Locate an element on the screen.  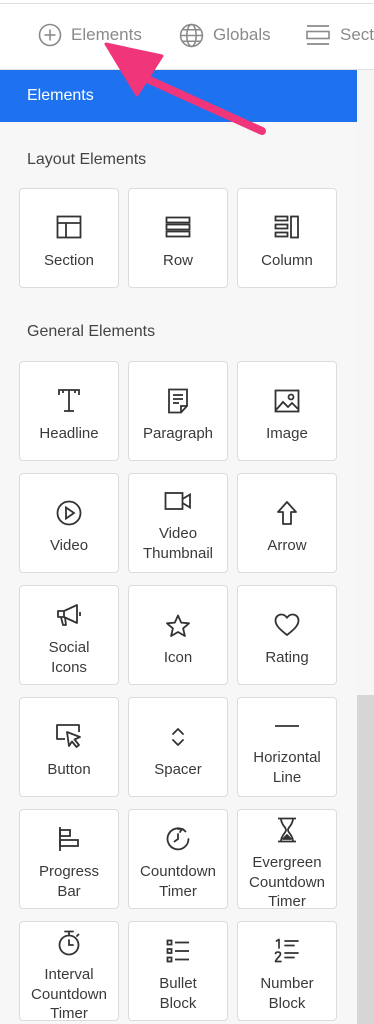
hourglass-icon is located at coordinates (287, 830).